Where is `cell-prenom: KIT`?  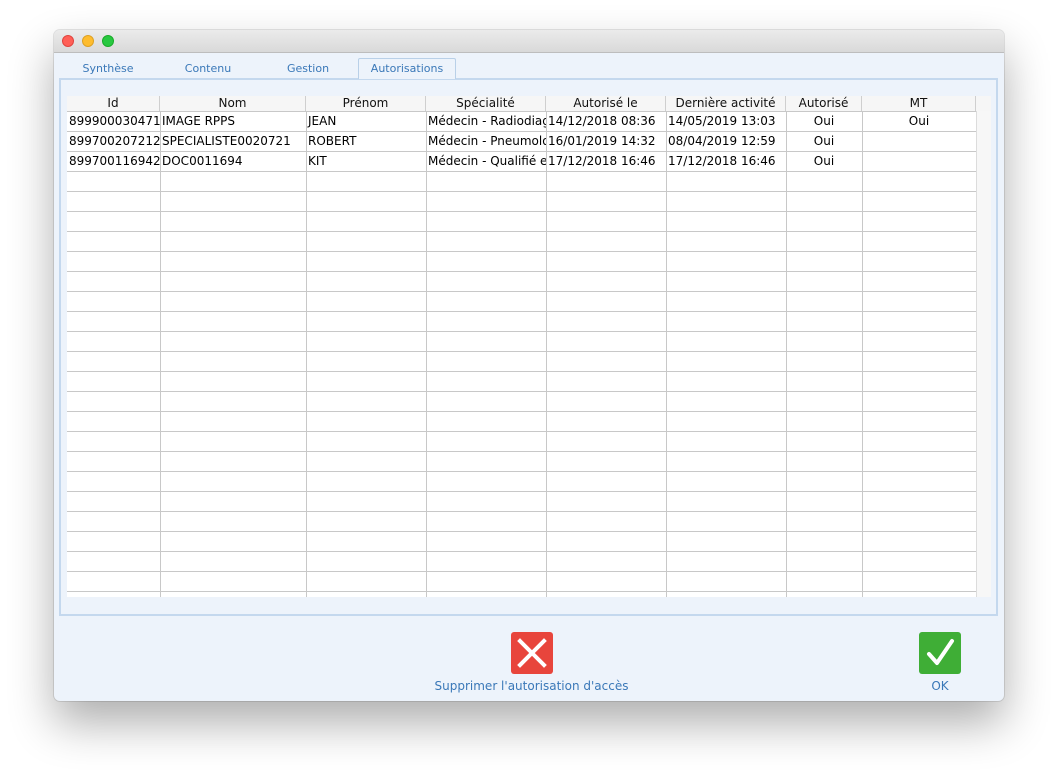 cell-prenom: KIT is located at coordinates (317, 161).